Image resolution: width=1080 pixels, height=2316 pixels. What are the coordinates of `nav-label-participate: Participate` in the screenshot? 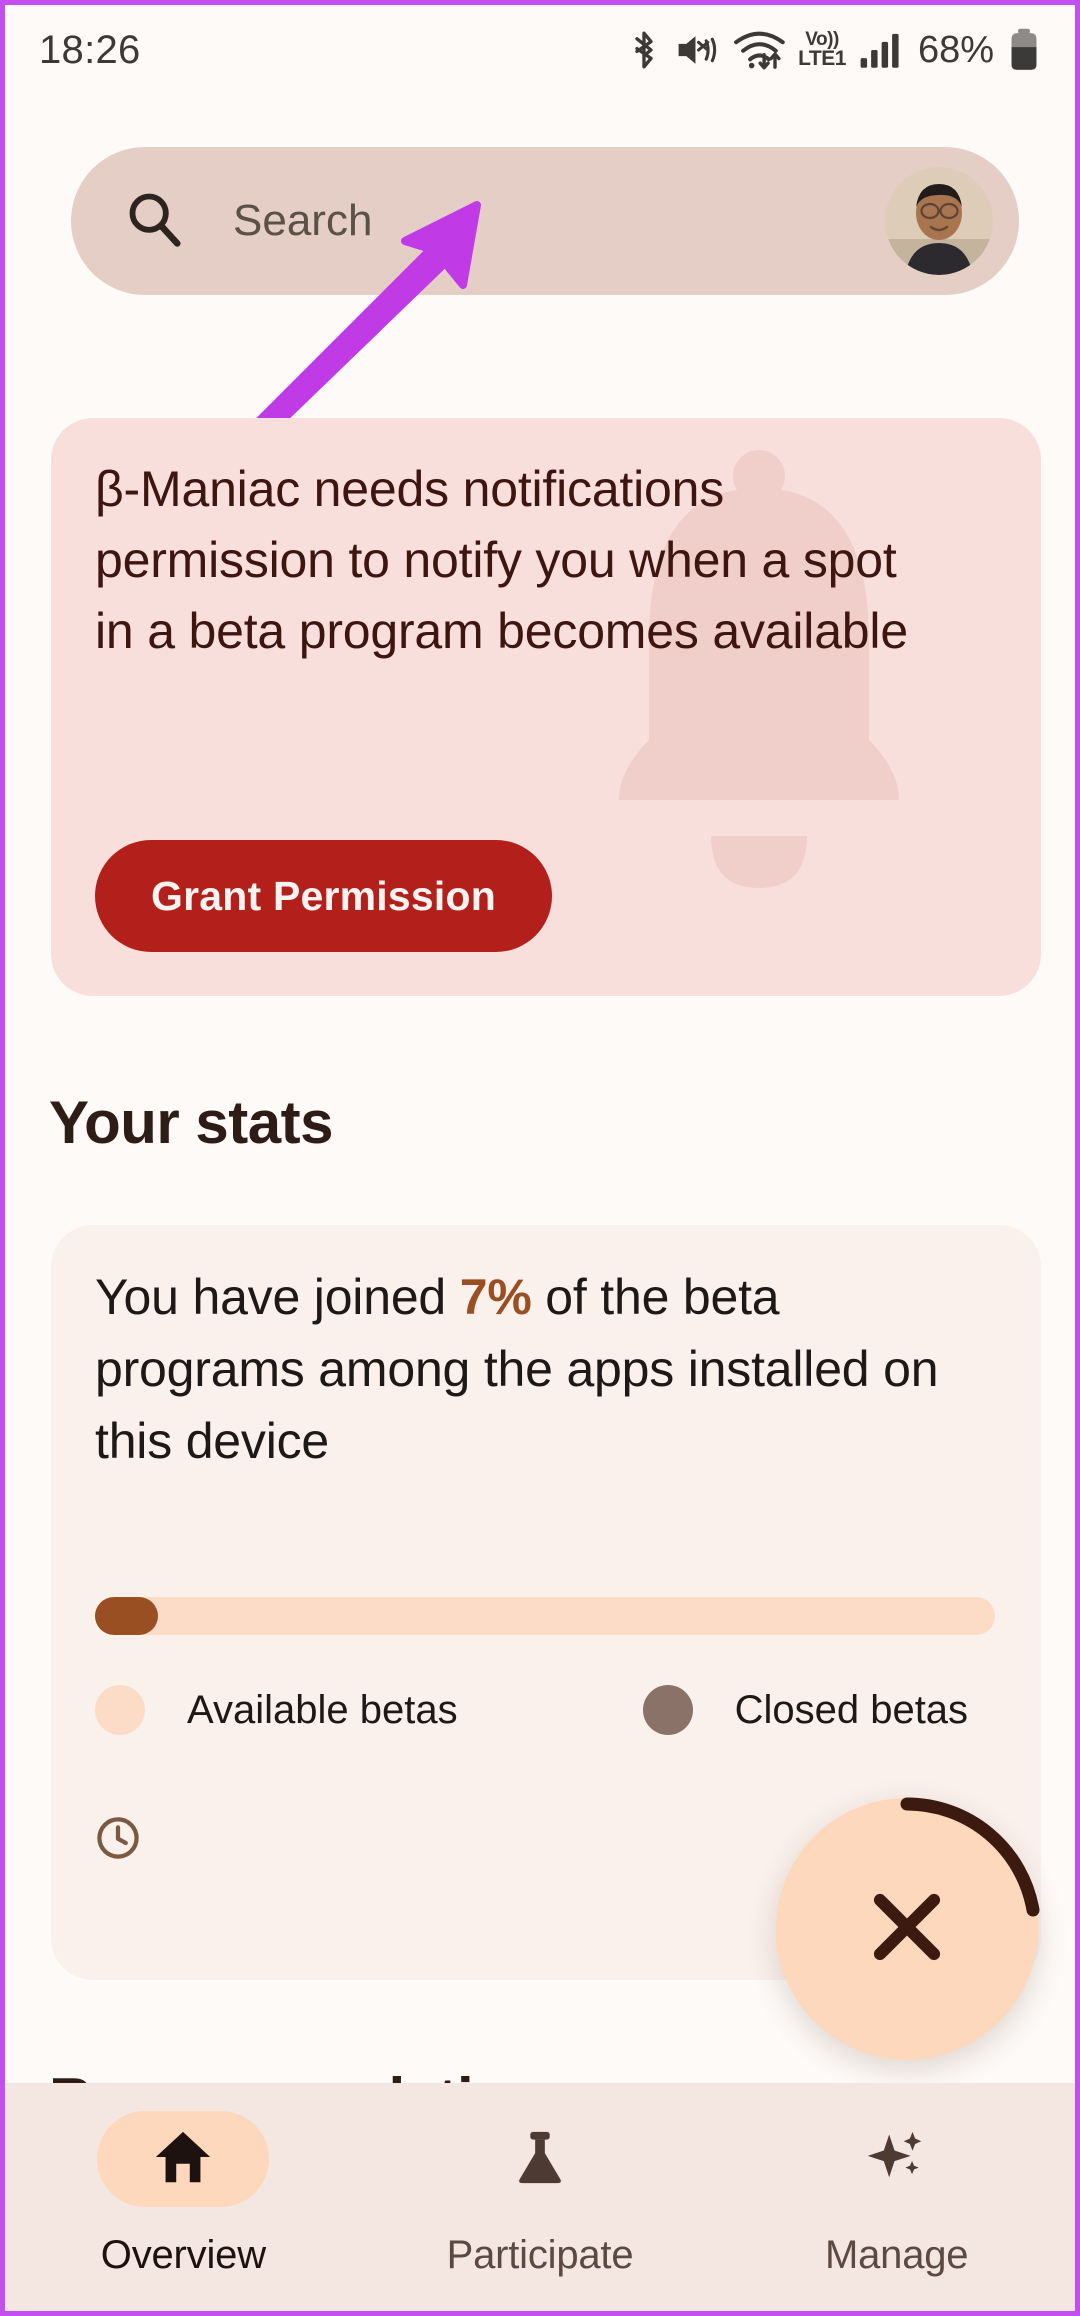 It's located at (540, 2255).